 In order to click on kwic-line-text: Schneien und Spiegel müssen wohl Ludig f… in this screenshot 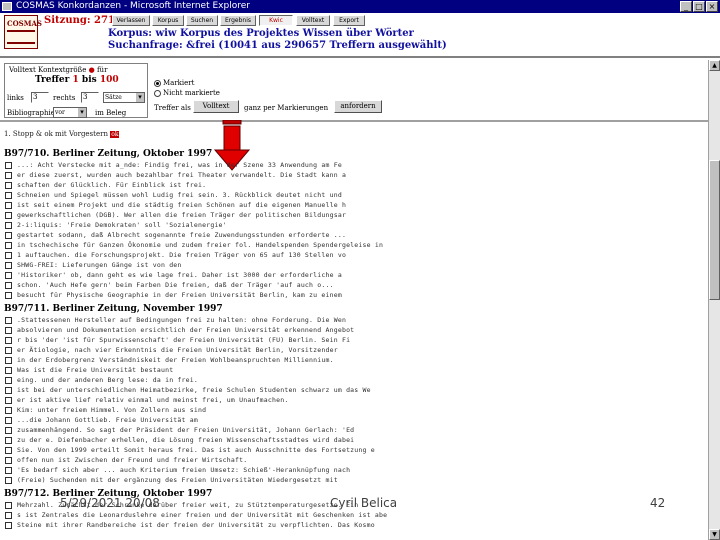, I will do `click(179, 195)`.